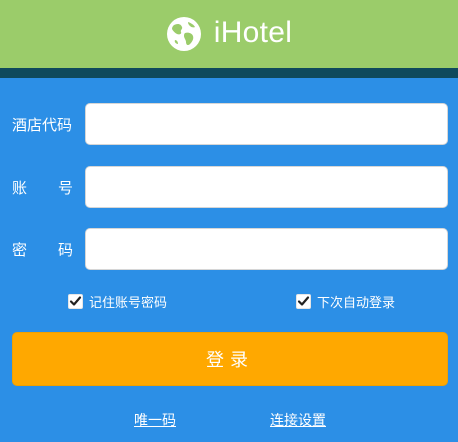 The width and height of the screenshot is (458, 442). I want to click on remember-password-checkbox: 记住账号密码, so click(117, 301).